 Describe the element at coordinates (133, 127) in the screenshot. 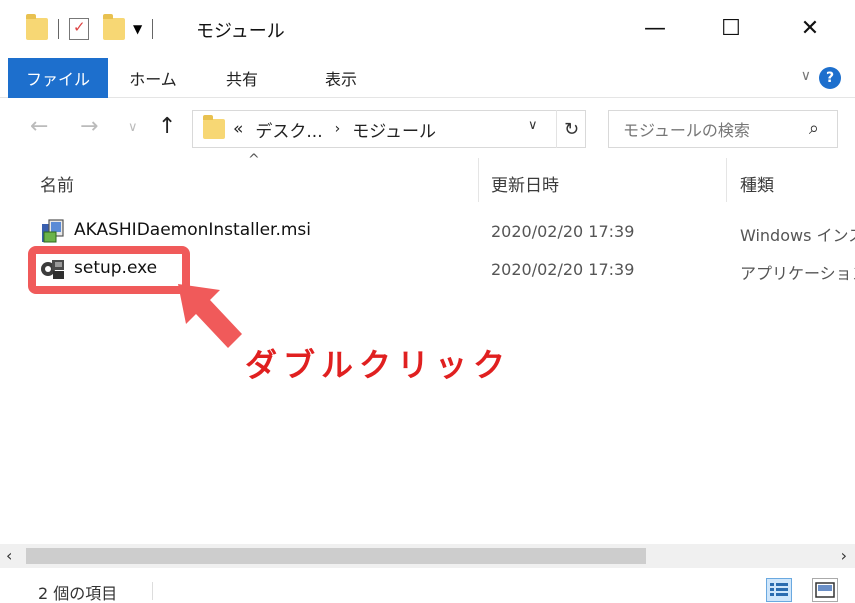

I see `recent-locations-icon: ∨` at that location.